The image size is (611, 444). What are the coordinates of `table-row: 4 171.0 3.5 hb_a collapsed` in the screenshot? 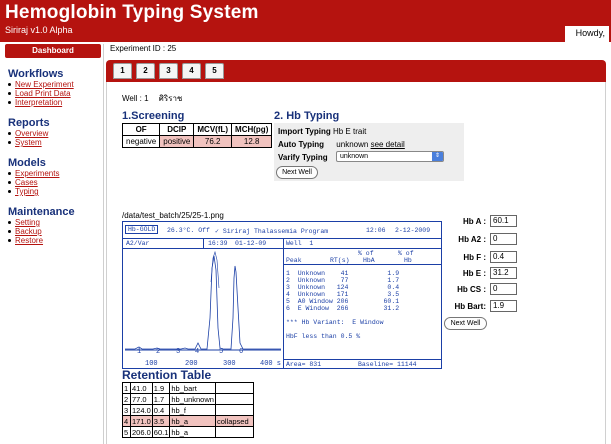 It's located at (188, 421).